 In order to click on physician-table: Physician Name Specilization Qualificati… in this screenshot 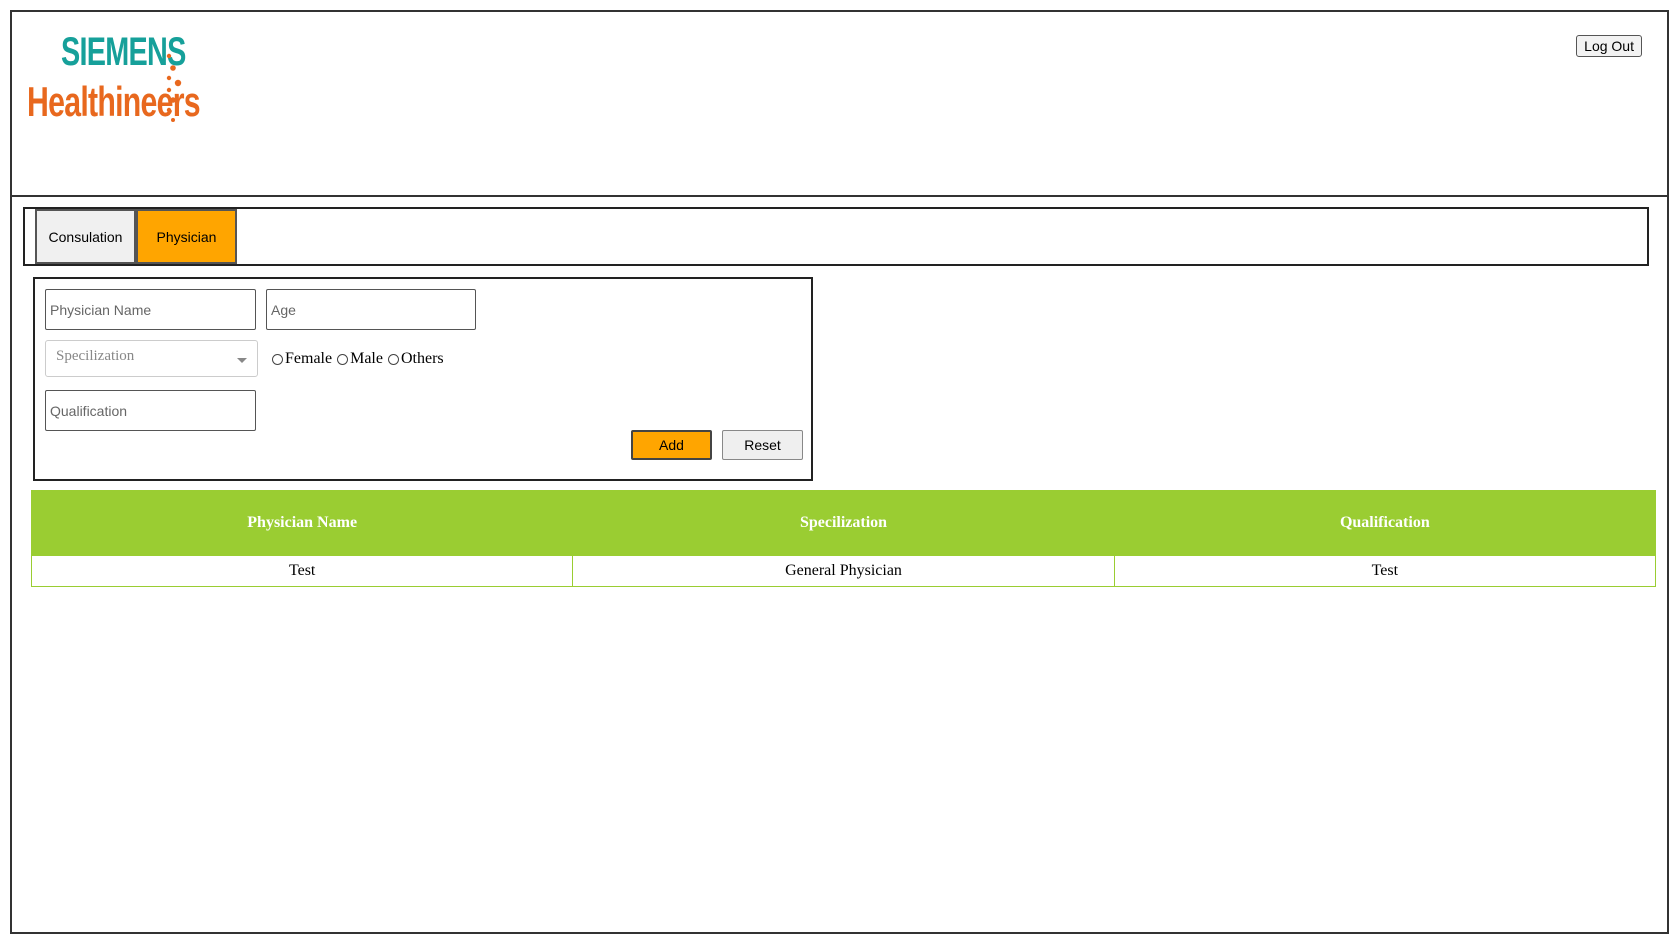, I will do `click(843, 538)`.